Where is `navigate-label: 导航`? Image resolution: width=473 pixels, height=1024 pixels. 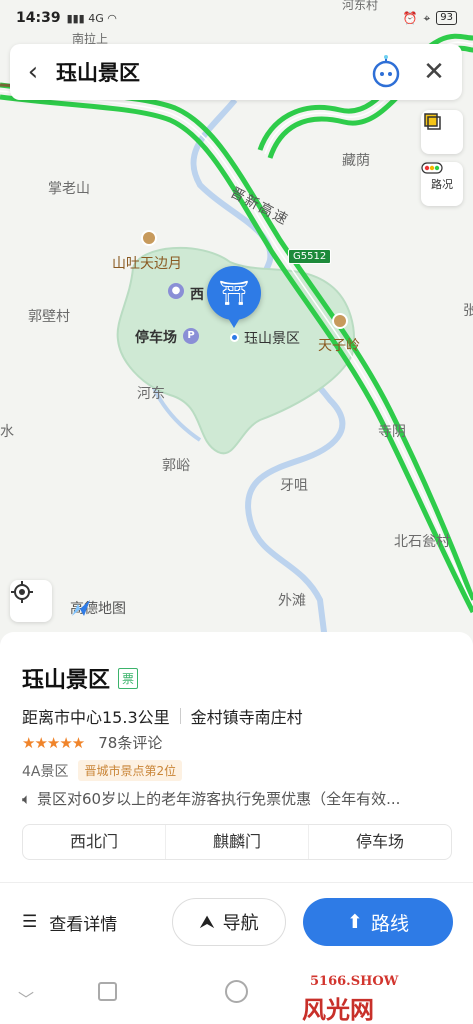 navigate-label: 导航 is located at coordinates (240, 923).